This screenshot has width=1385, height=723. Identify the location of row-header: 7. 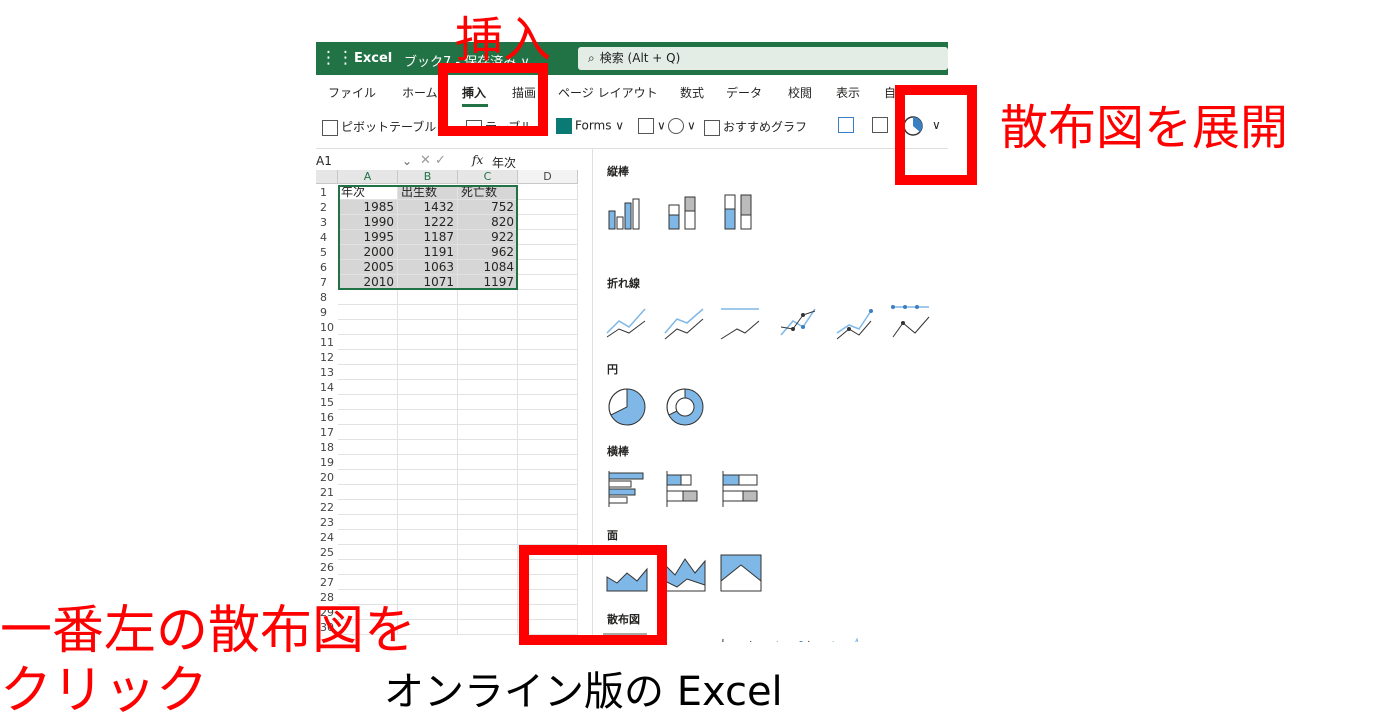
(327, 282).